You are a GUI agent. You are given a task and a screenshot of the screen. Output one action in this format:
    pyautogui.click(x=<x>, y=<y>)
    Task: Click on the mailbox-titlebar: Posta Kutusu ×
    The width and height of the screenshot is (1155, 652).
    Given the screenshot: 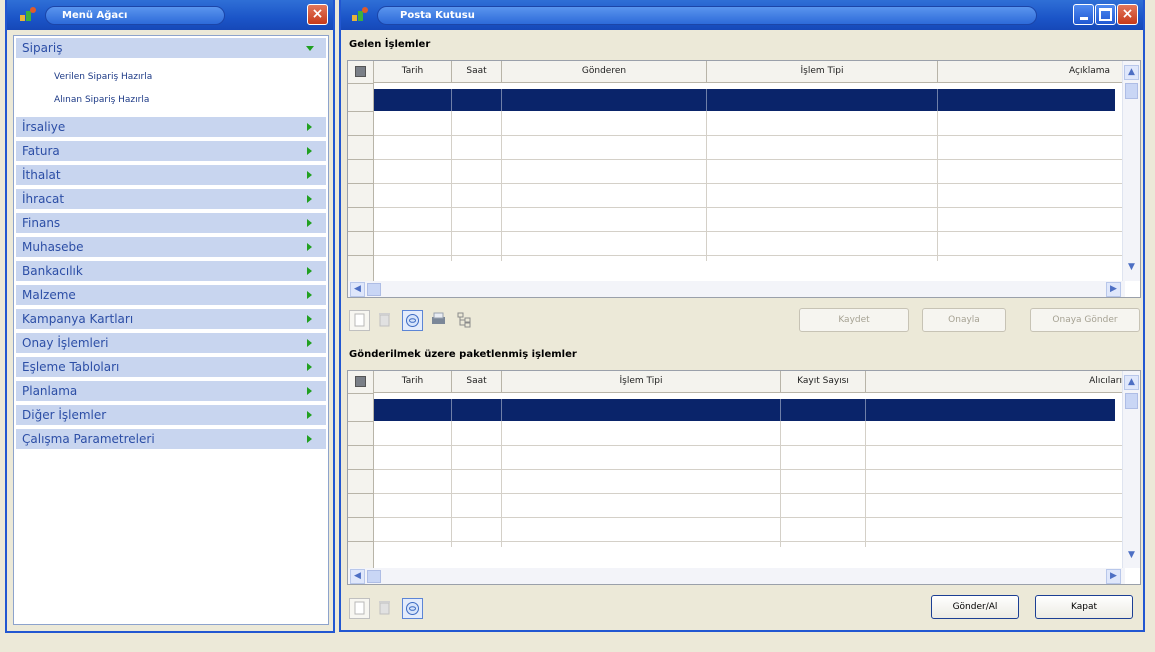 What is the action you would take?
    pyautogui.click(x=742, y=15)
    